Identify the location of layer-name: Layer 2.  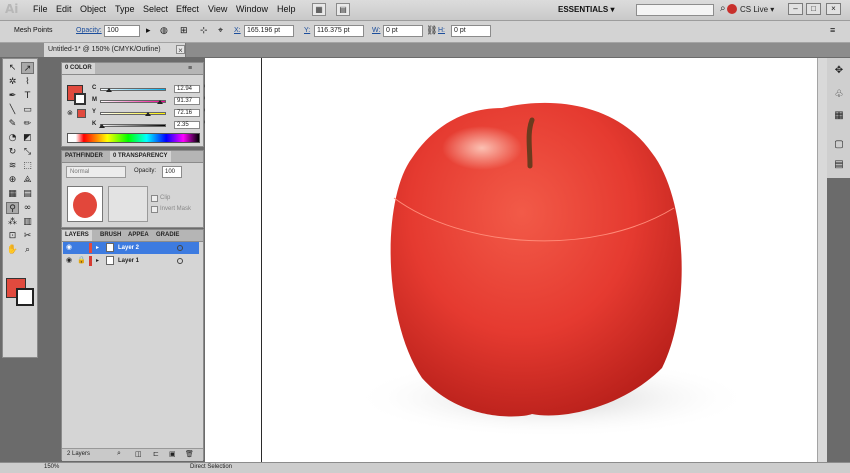
(128, 248).